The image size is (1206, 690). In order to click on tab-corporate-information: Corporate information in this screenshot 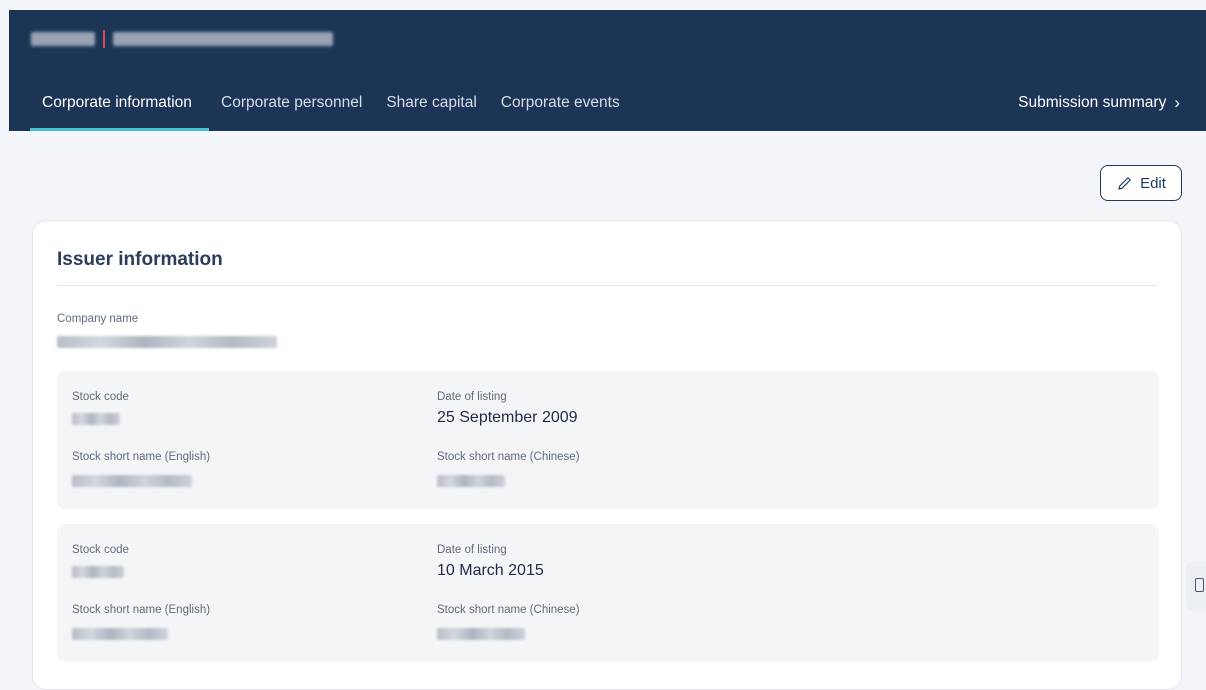, I will do `click(119, 109)`.